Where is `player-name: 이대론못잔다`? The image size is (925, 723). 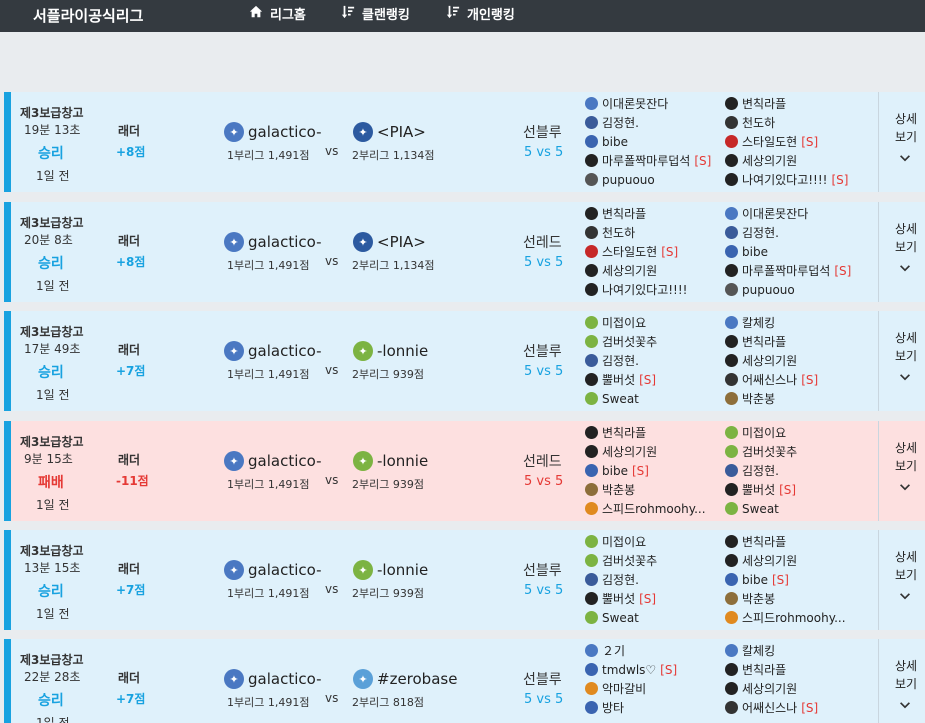
player-name: 이대론못잔다 is located at coordinates (635, 104).